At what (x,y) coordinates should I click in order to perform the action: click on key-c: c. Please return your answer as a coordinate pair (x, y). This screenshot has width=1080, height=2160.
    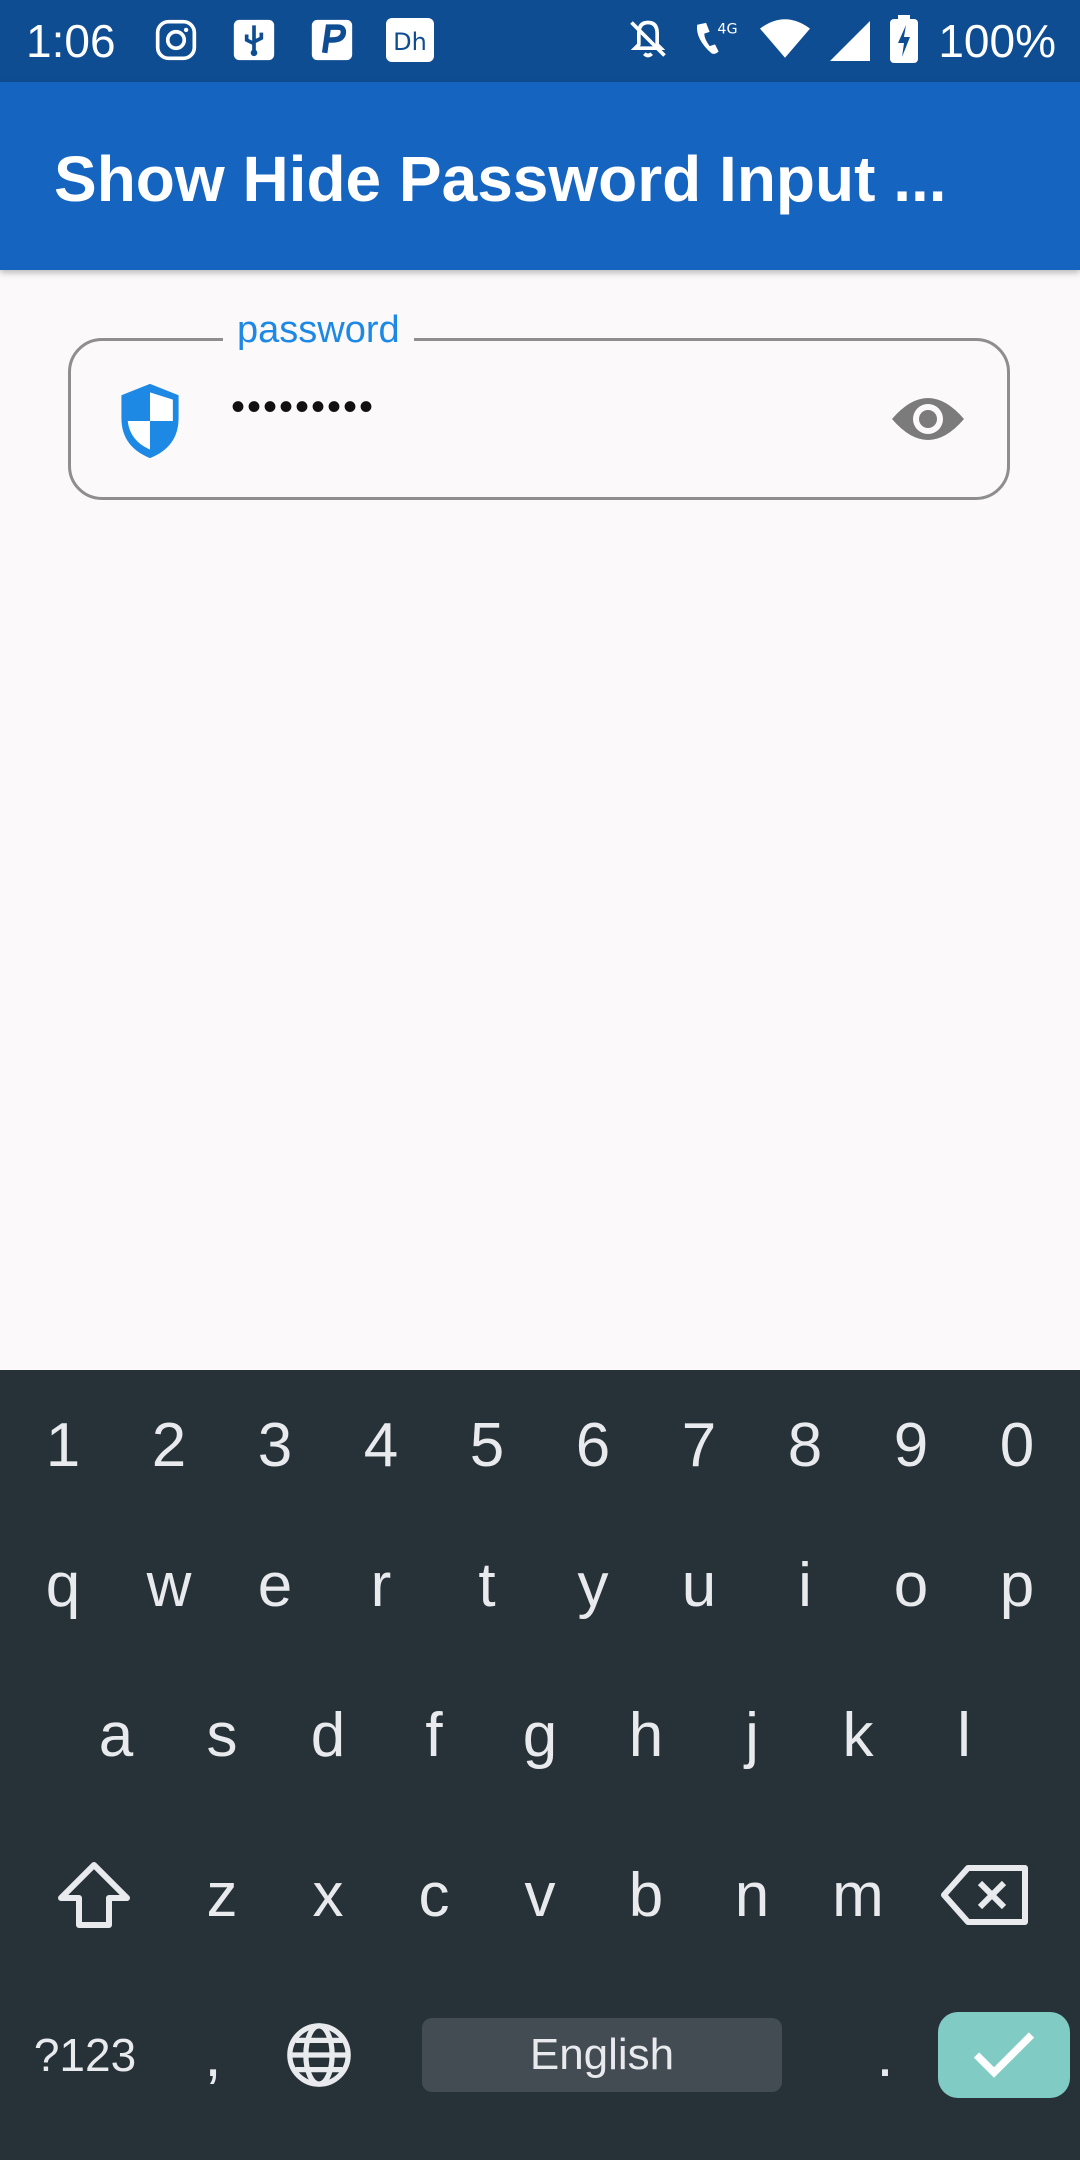
    Looking at the image, I should click on (434, 1895).